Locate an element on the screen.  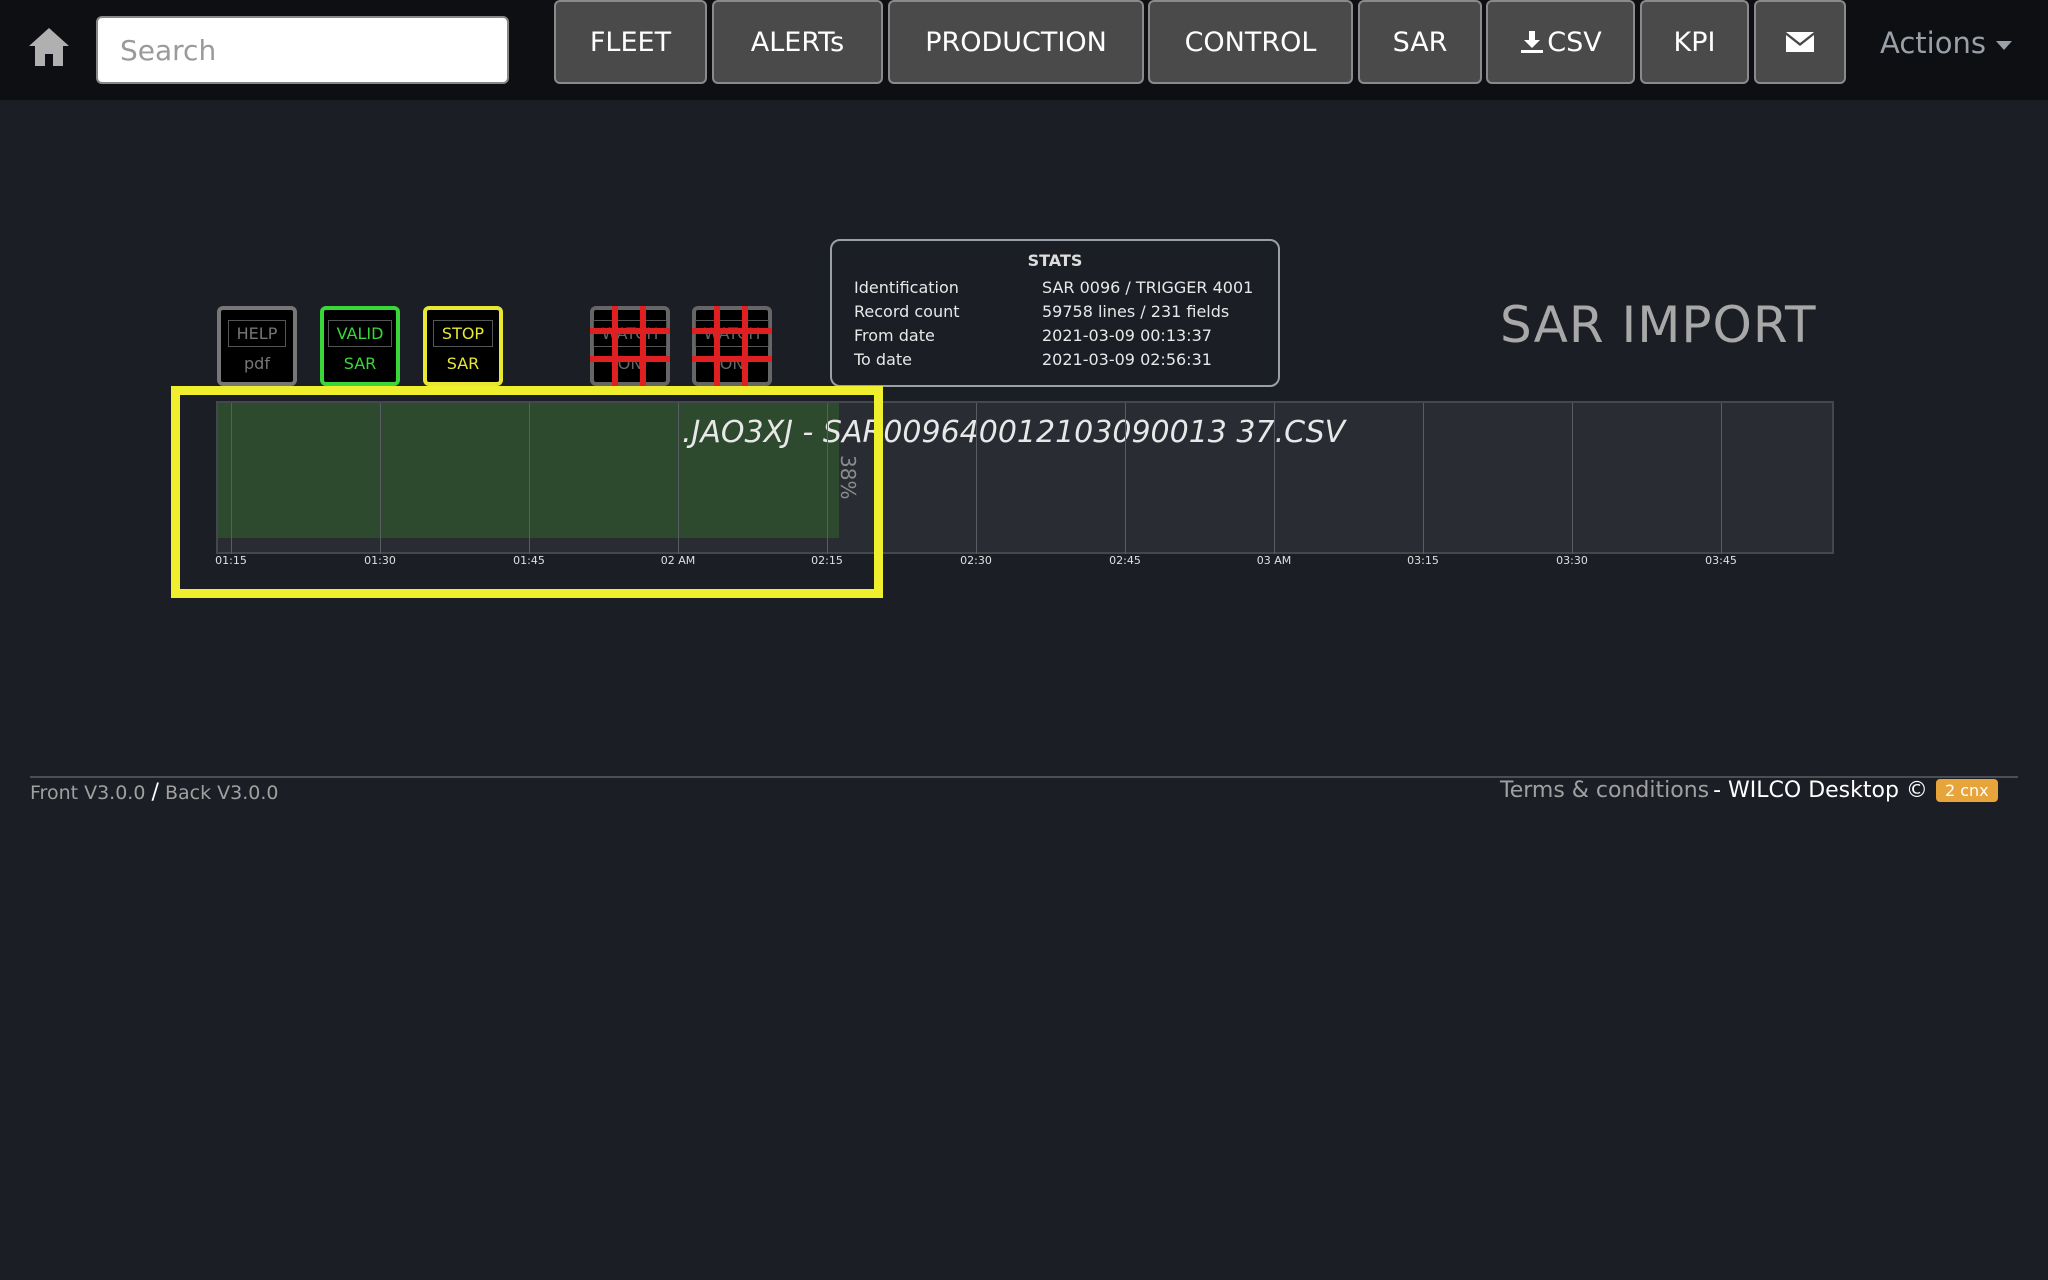
control-button: CONTROL is located at coordinates (1250, 42).